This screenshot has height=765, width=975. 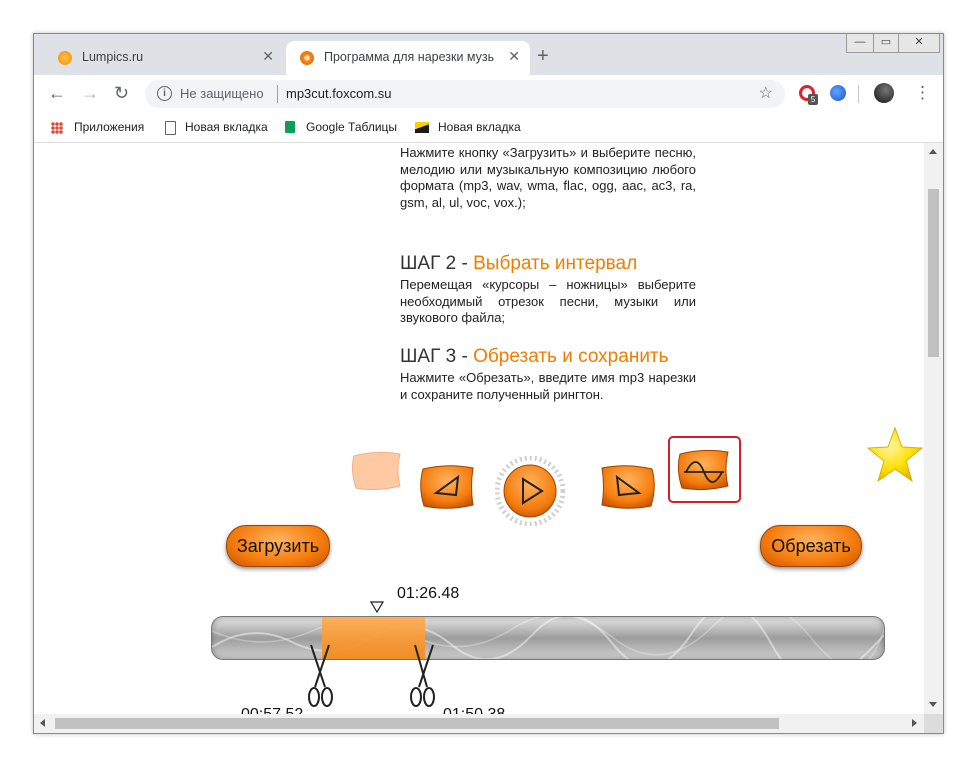 I want to click on extension-opera-icon: 5, so click(x=808, y=95).